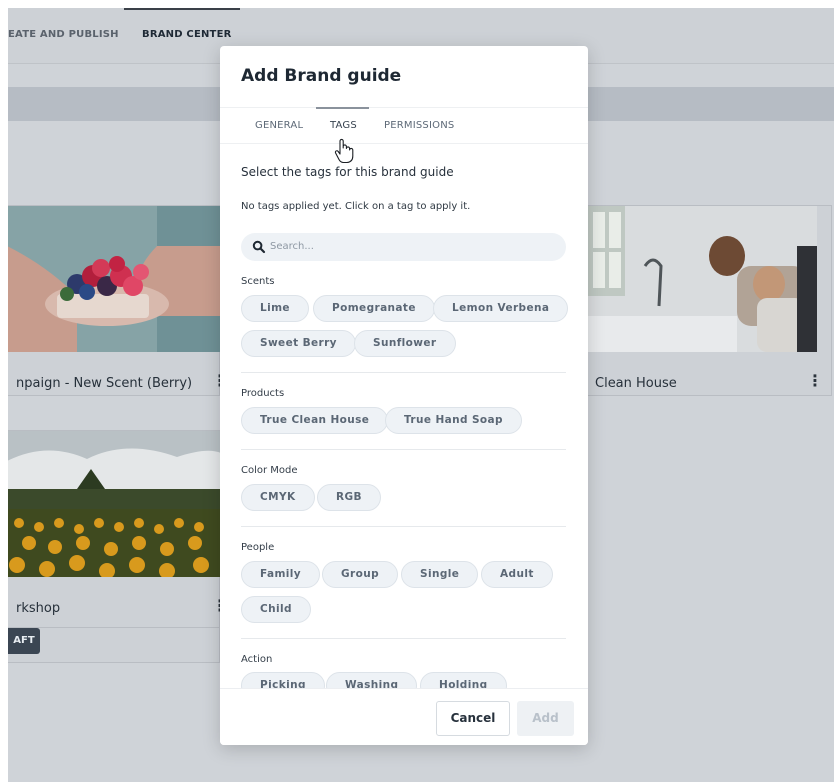  What do you see at coordinates (453, 420) in the screenshot?
I see `tag-chip-true-hand-soap: True Hand Soap` at bounding box center [453, 420].